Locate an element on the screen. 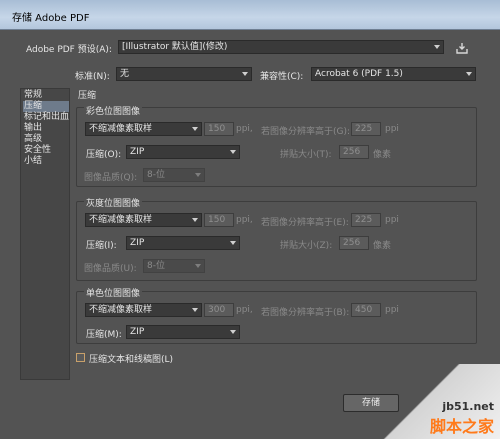 This screenshot has height=439, width=500. window-title: 存储 Adobe PDF is located at coordinates (51, 18).